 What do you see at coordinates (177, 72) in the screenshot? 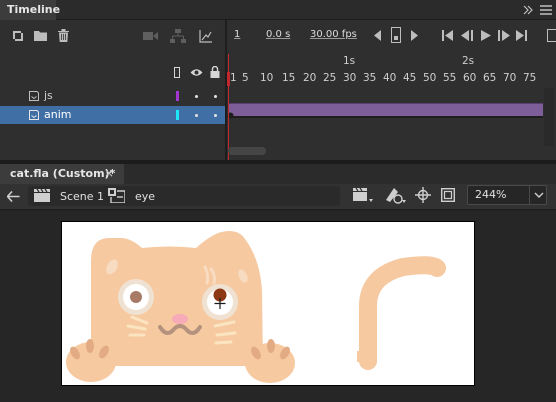
I see `outline-column-icon` at bounding box center [177, 72].